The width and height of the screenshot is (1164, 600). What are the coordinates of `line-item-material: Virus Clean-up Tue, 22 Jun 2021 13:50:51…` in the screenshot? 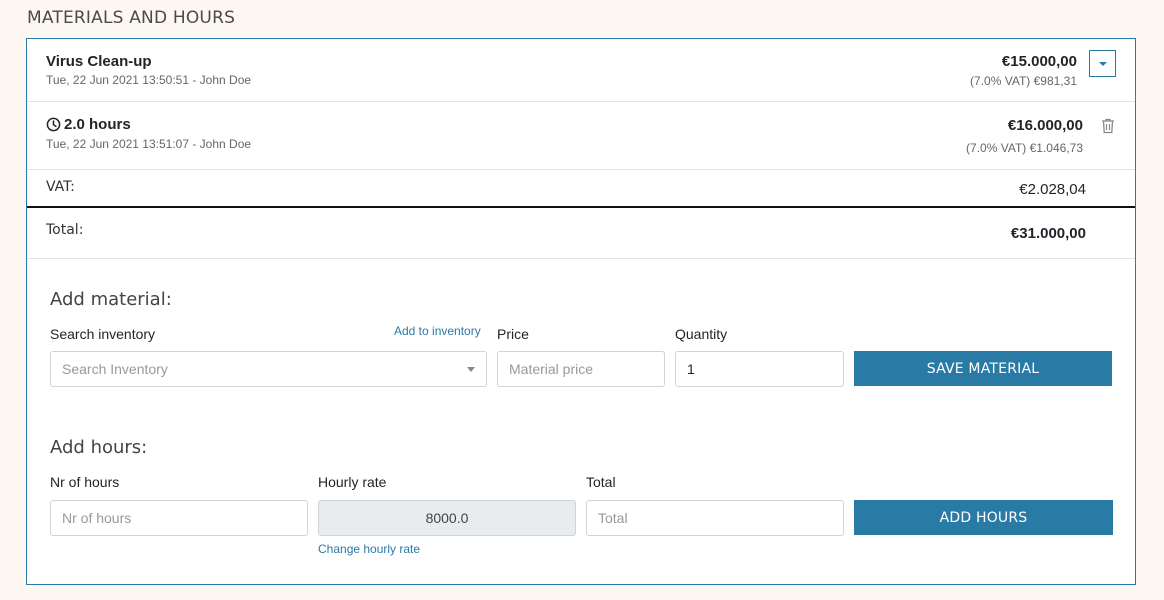 It's located at (581, 70).